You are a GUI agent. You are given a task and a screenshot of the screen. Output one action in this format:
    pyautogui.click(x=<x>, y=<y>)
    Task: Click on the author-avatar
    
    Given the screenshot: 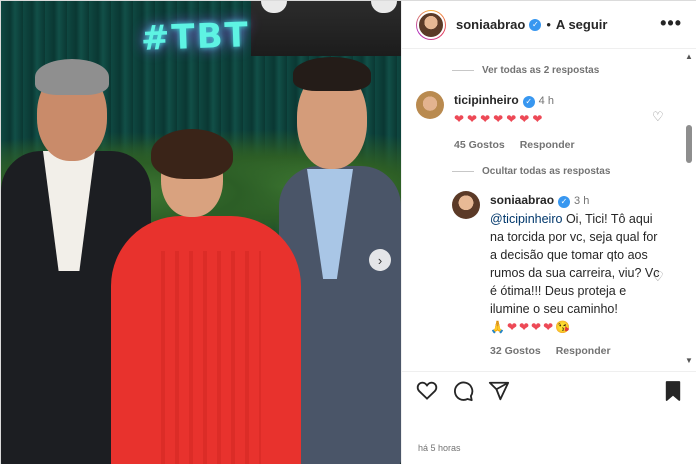 What is the action you would take?
    pyautogui.click(x=431, y=24)
    